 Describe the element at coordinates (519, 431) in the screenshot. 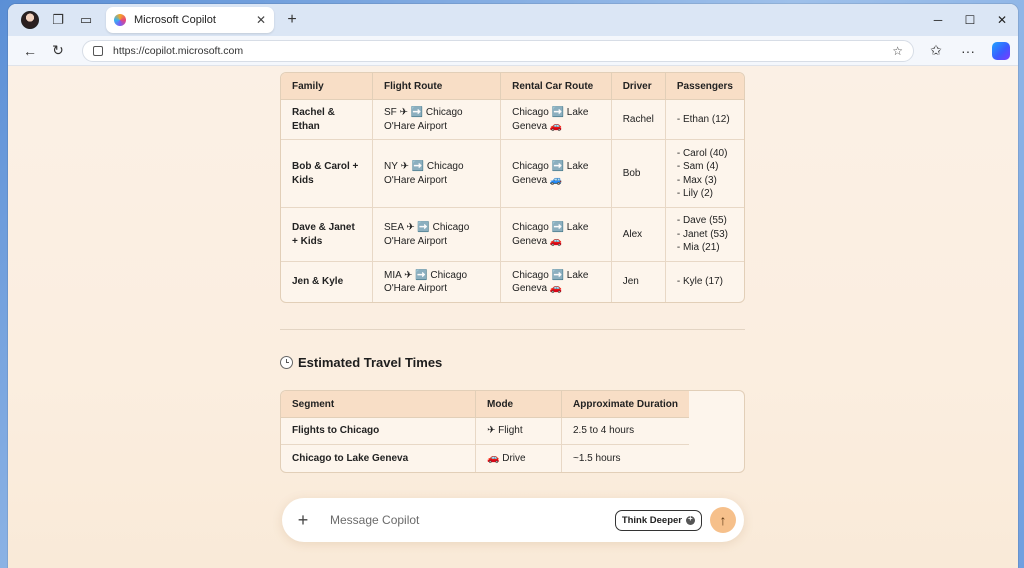

I see `mode-cell: ✈ Flight` at that location.